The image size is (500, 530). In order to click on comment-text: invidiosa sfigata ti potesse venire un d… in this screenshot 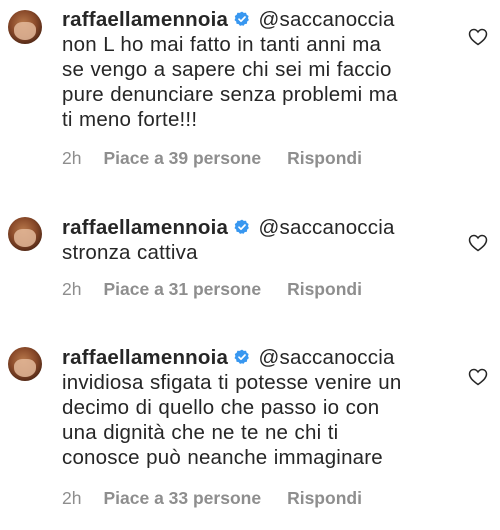, I will do `click(232, 420)`.